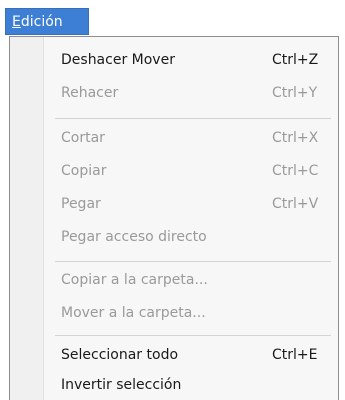 The width and height of the screenshot is (345, 400). I want to click on menu-item-pegar: Pegar Ctrl+V, so click(174, 204).